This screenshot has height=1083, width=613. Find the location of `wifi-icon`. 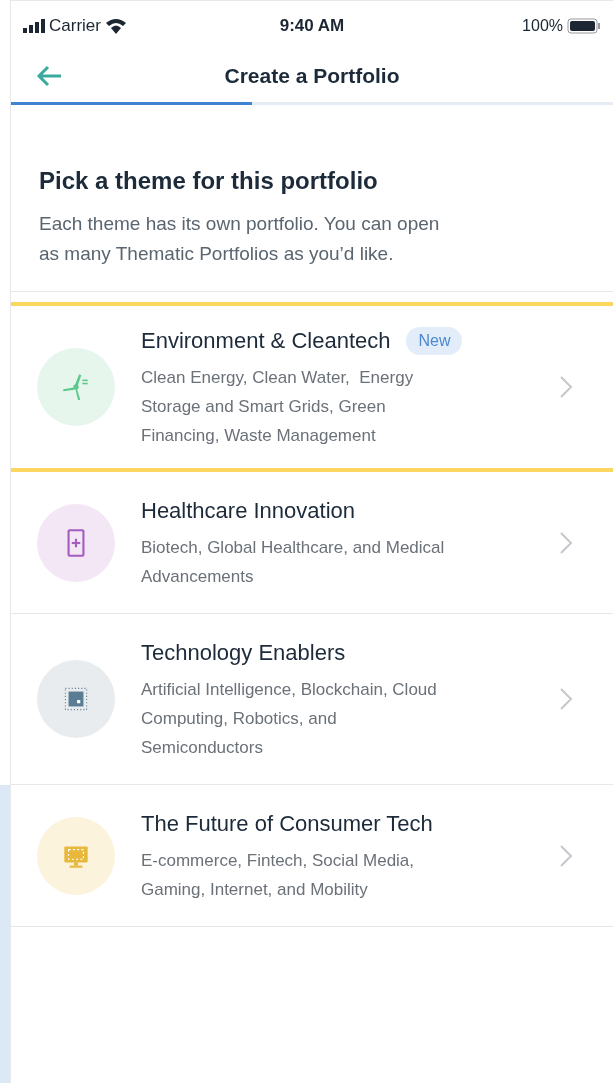

wifi-icon is located at coordinates (115, 25).